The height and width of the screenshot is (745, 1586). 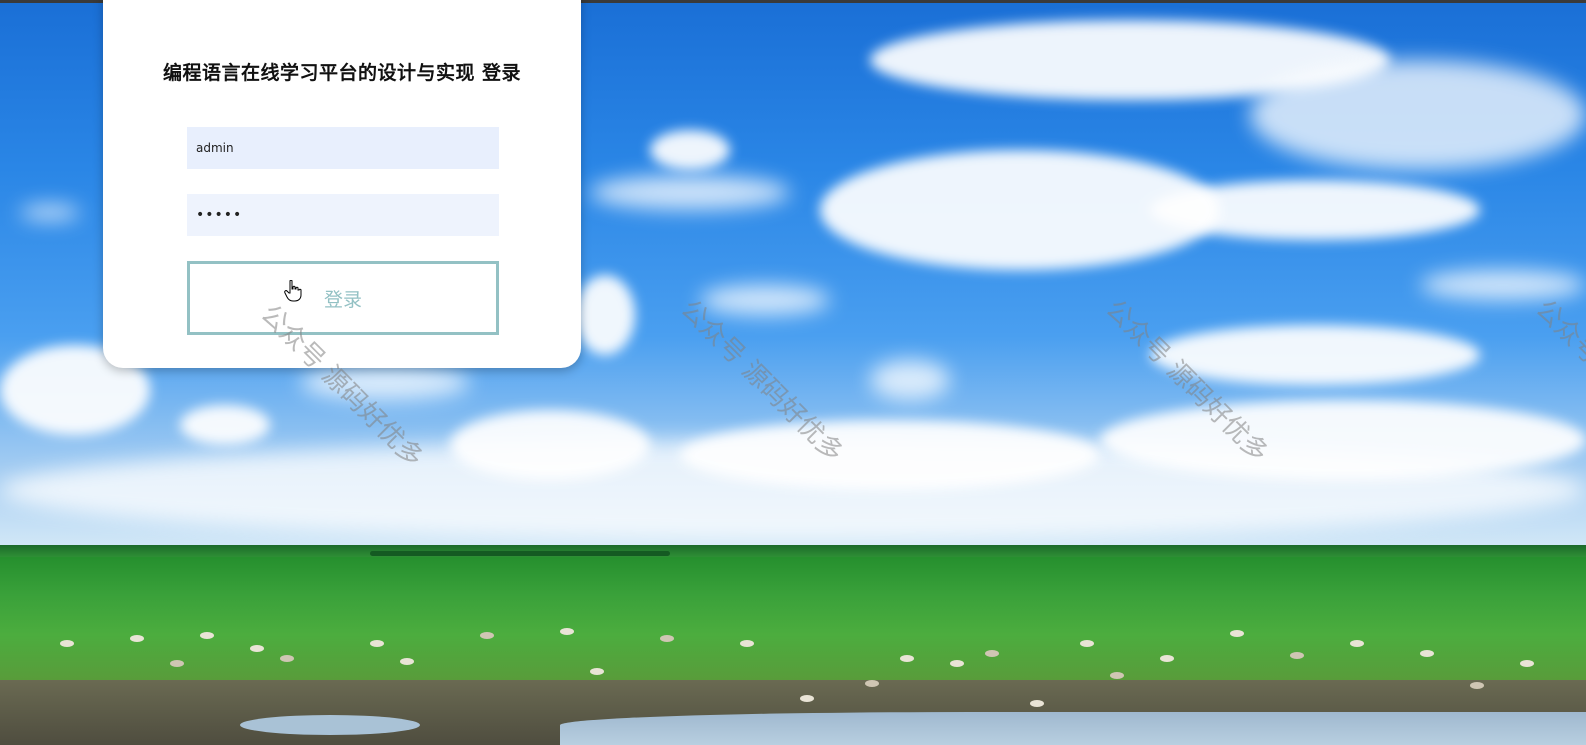 I want to click on login-card: 编程语言在线学习平台的设计与实现 登录 登录, so click(x=342, y=184).